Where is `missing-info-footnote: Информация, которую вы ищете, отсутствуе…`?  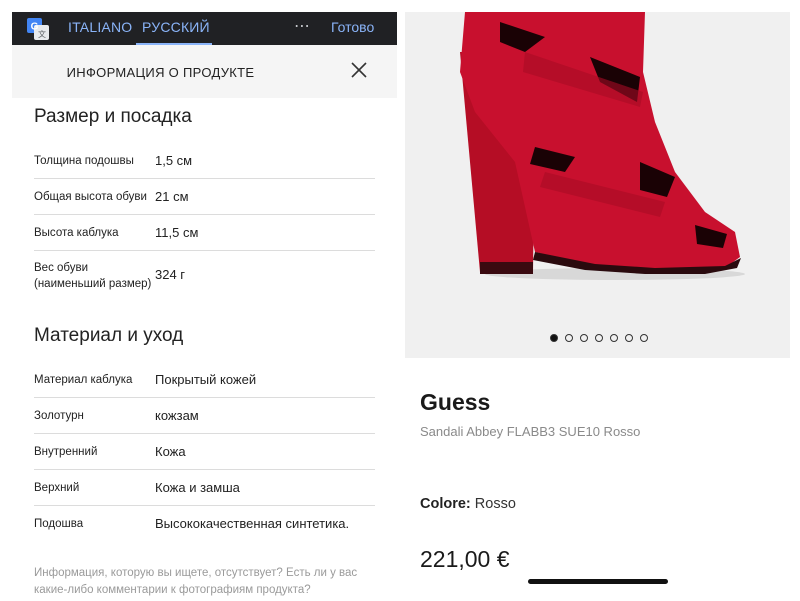
missing-info-footnote: Информация, которую вы ищете, отсутствуе… is located at coordinates (196, 581).